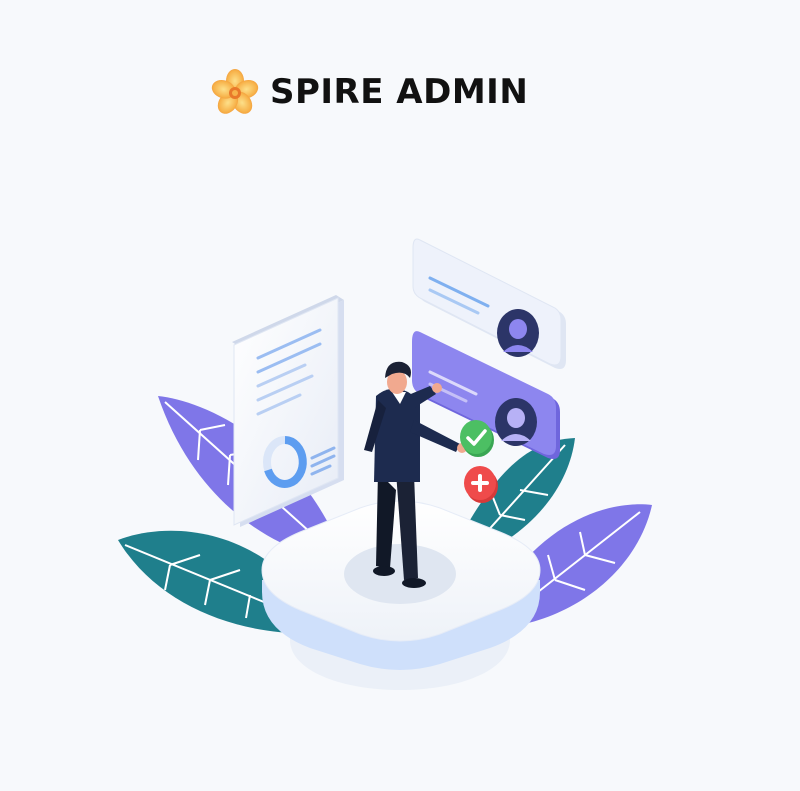  What do you see at coordinates (481, 484) in the screenshot?
I see `reject-icon` at bounding box center [481, 484].